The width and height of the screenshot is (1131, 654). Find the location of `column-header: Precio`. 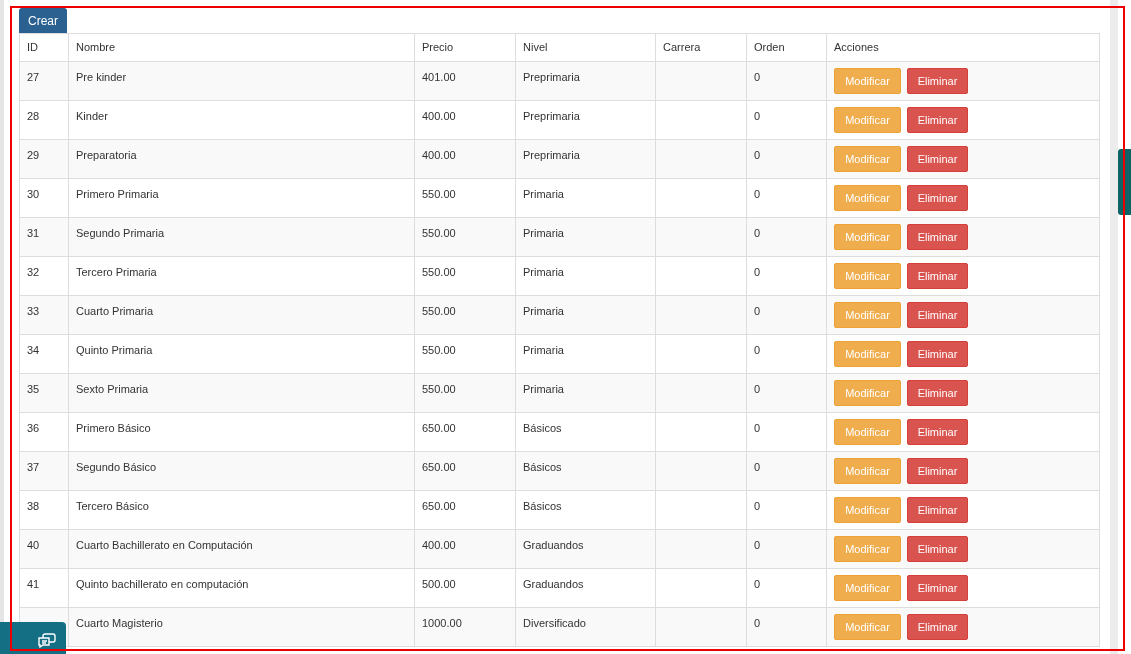

column-header: Precio is located at coordinates (438, 47).